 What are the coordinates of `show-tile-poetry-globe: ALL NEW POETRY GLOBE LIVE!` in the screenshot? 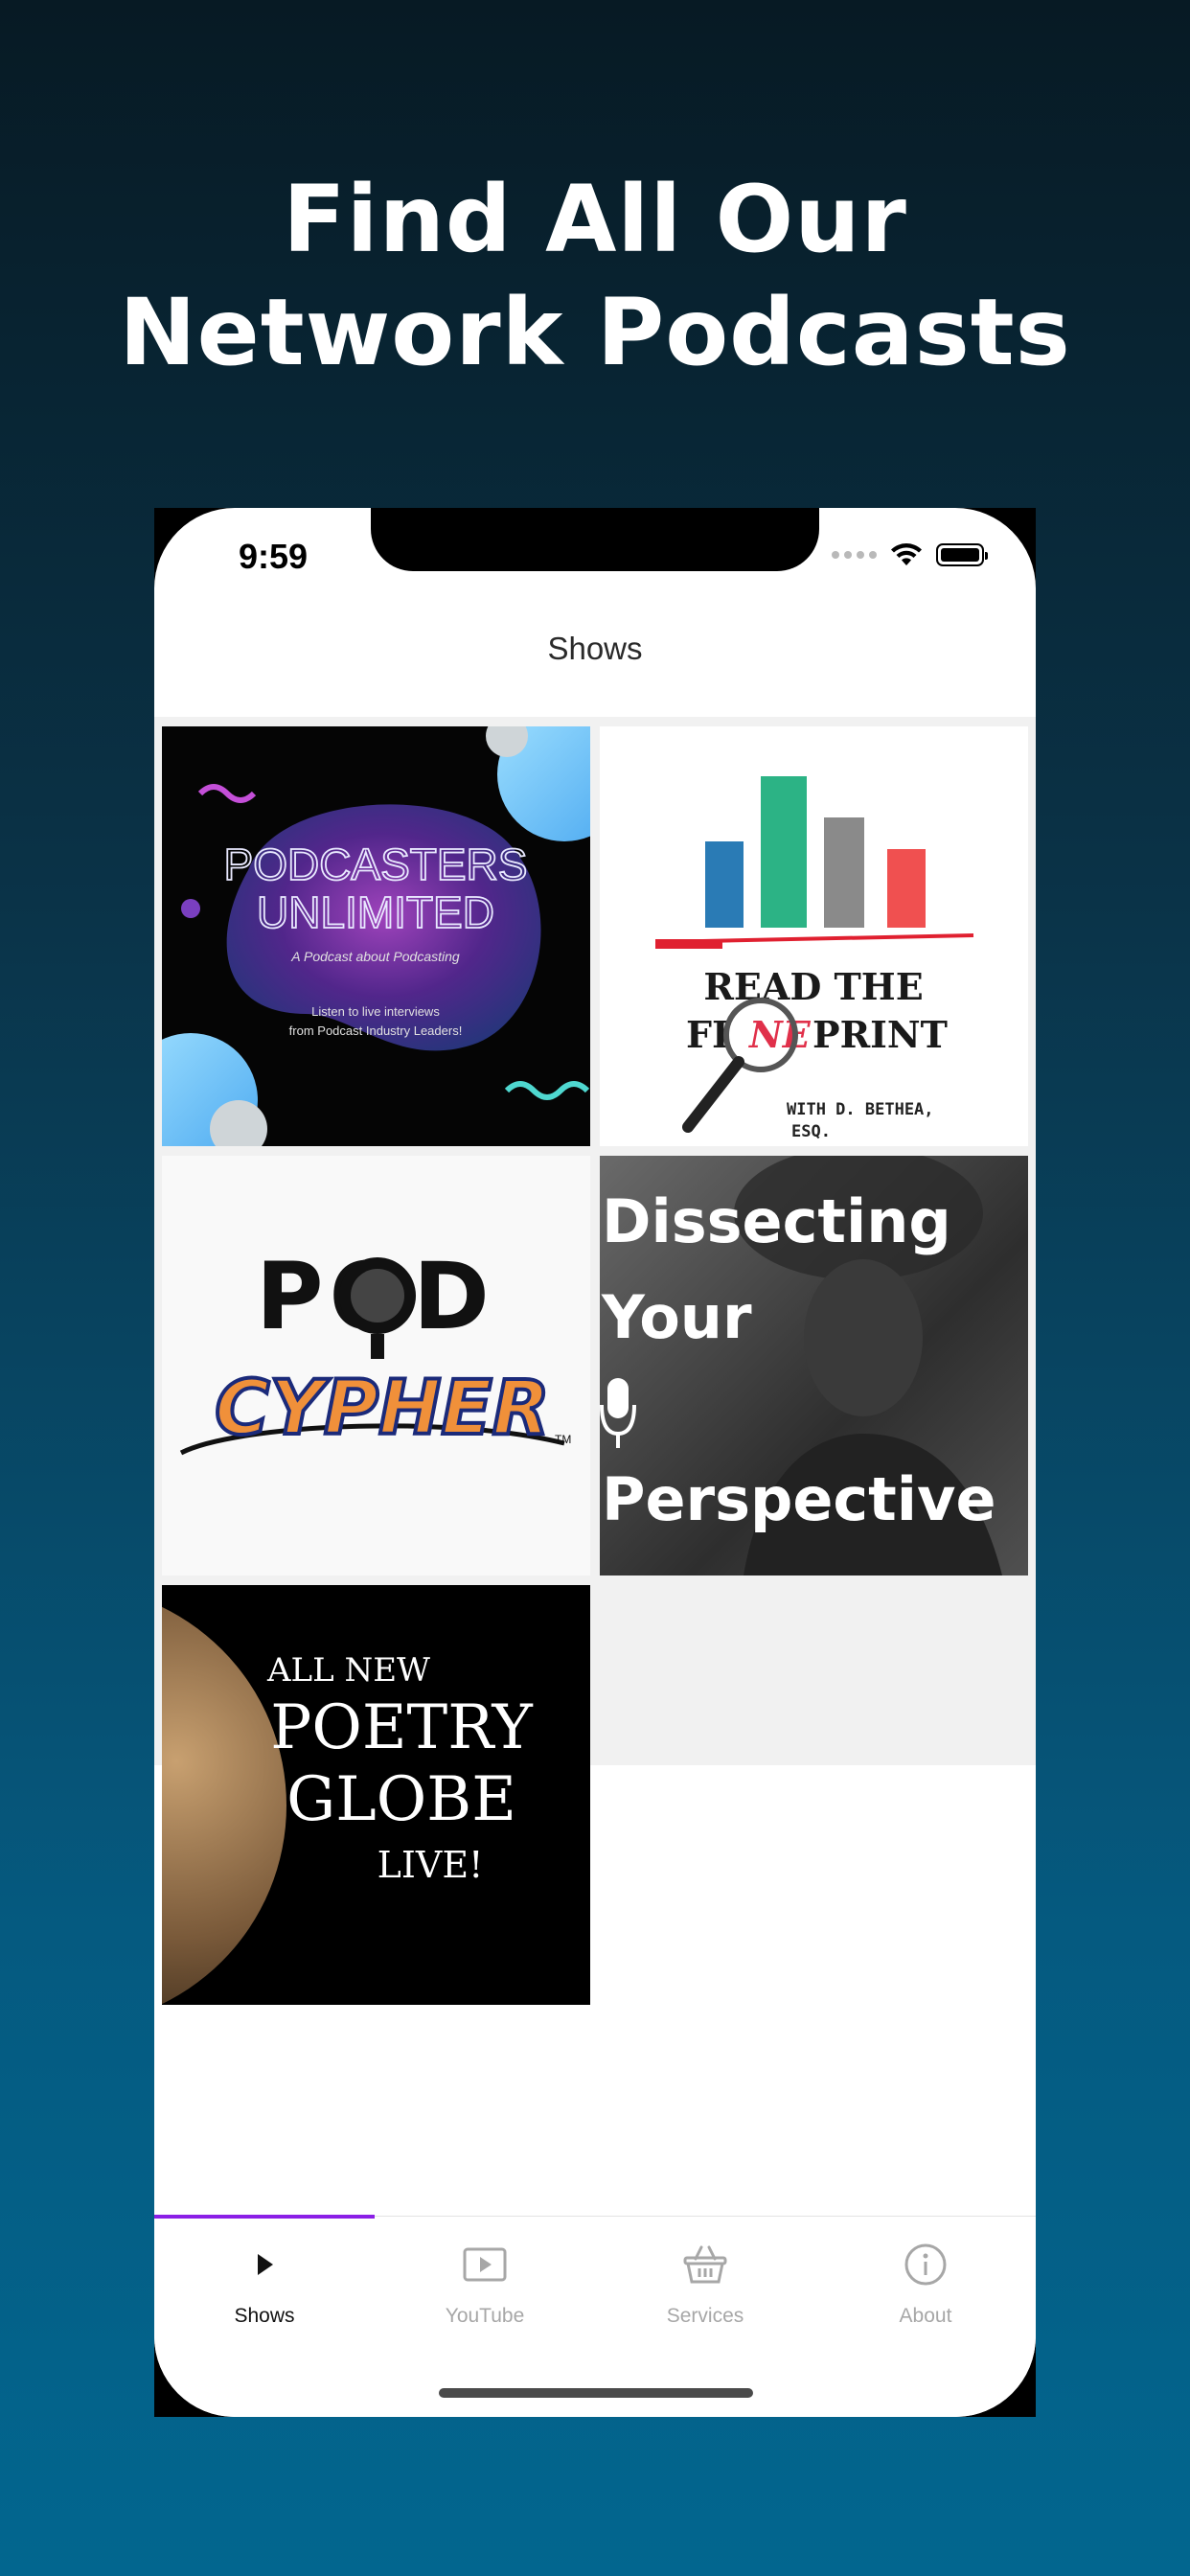 It's located at (376, 1795).